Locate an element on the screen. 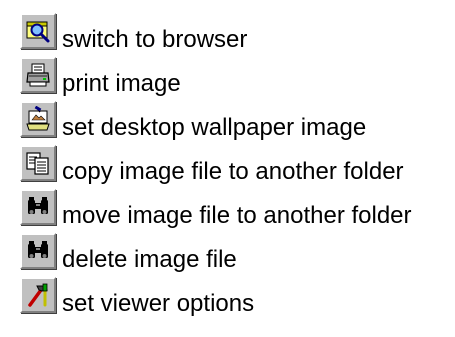 This screenshot has height=337, width=455. legend-row-set-wallpaper: set desktop wallpaper image is located at coordinates (235, 123).